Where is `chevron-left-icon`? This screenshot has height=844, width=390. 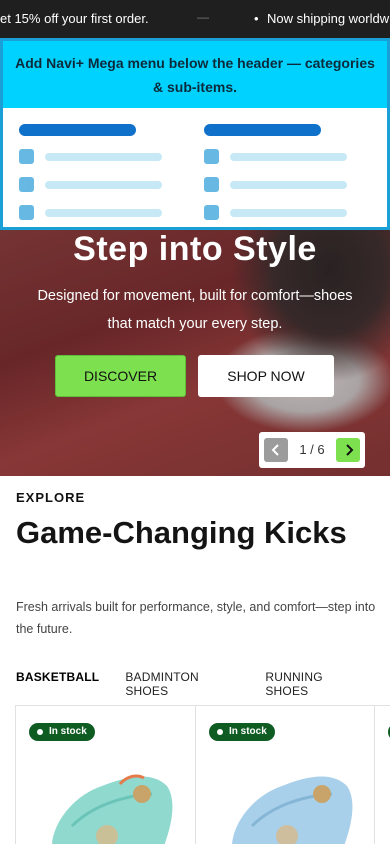
chevron-left-icon is located at coordinates (275, 450).